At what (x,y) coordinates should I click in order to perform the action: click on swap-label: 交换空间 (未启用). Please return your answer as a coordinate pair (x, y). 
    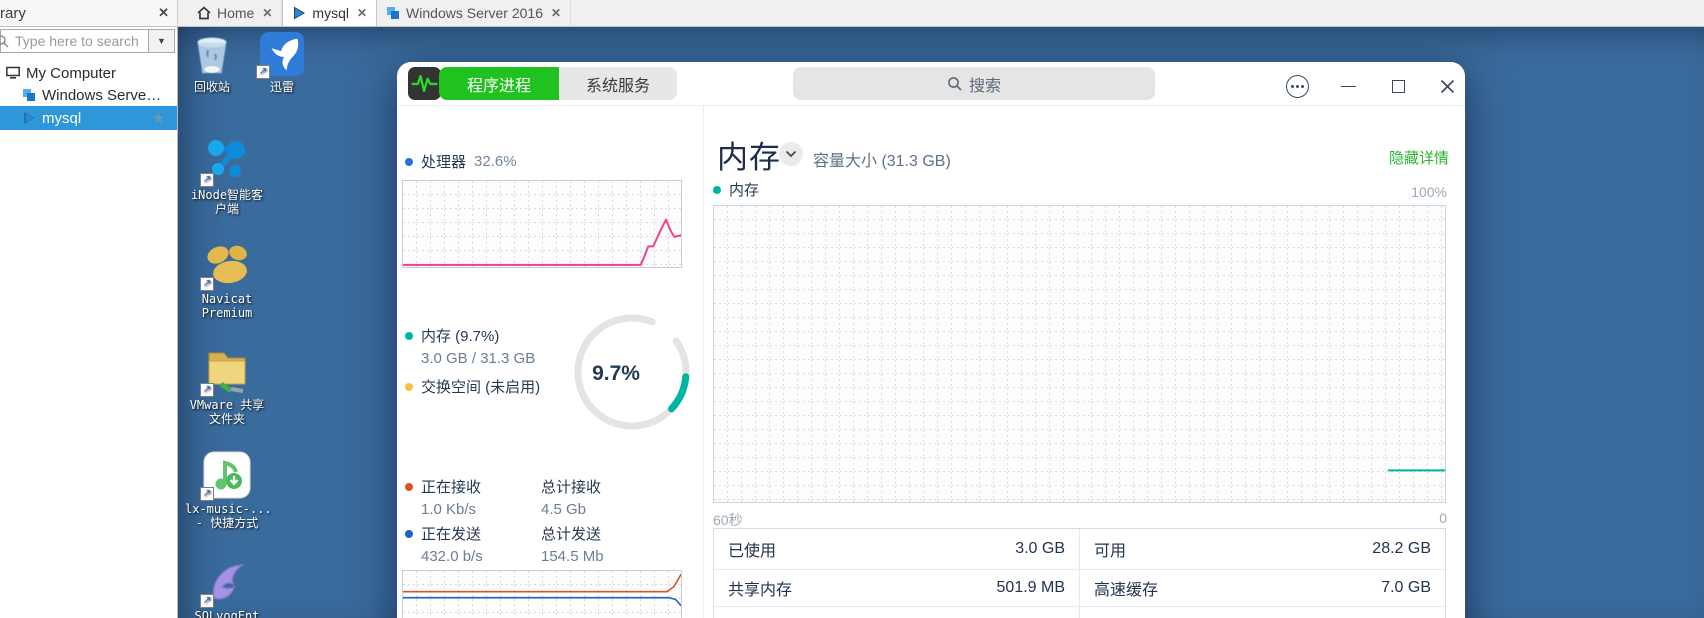
    Looking at the image, I should click on (481, 387).